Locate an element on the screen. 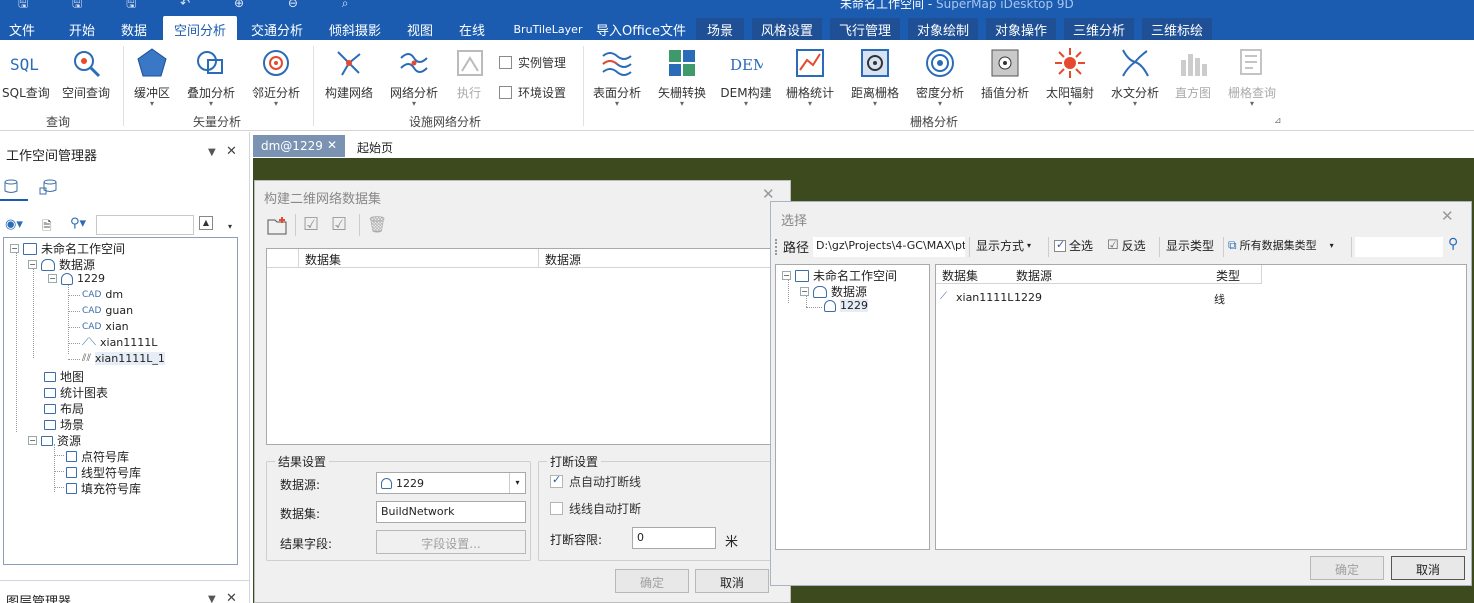  tab-spatial-analysis: 空间分析 is located at coordinates (200, 28).